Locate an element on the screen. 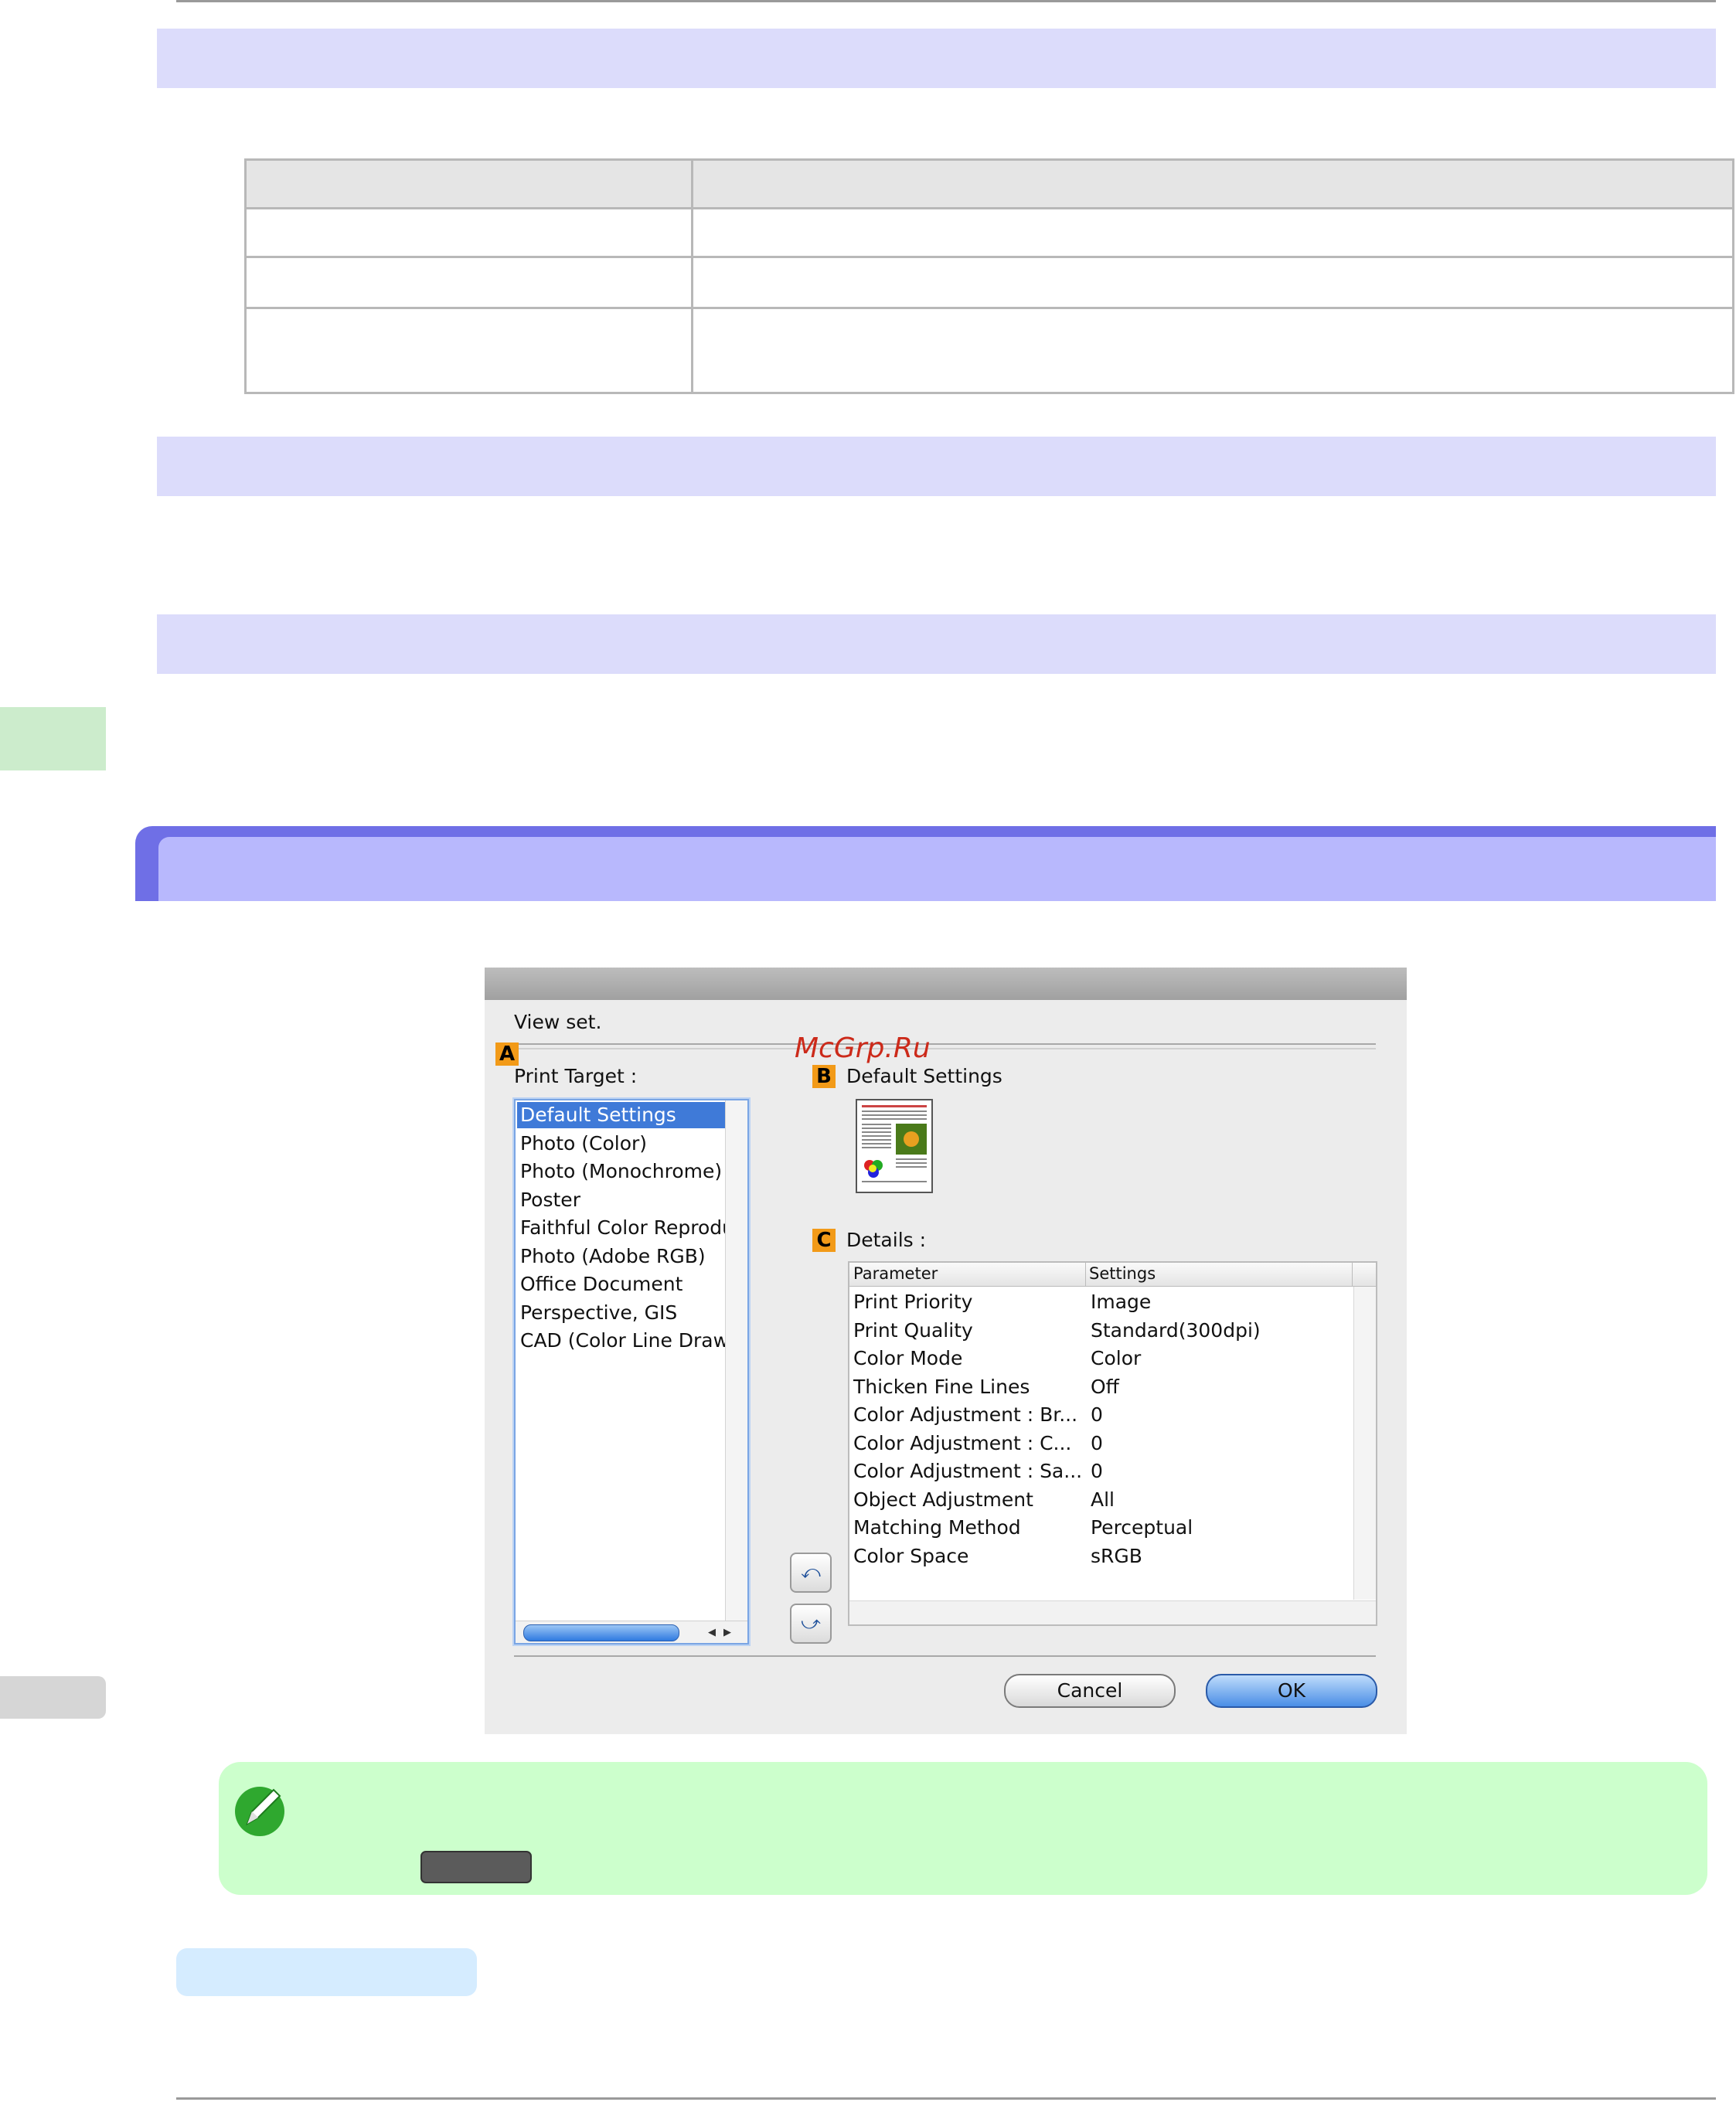  list-horizontal-scrollbar: ◀ ▶ is located at coordinates (632, 1632).